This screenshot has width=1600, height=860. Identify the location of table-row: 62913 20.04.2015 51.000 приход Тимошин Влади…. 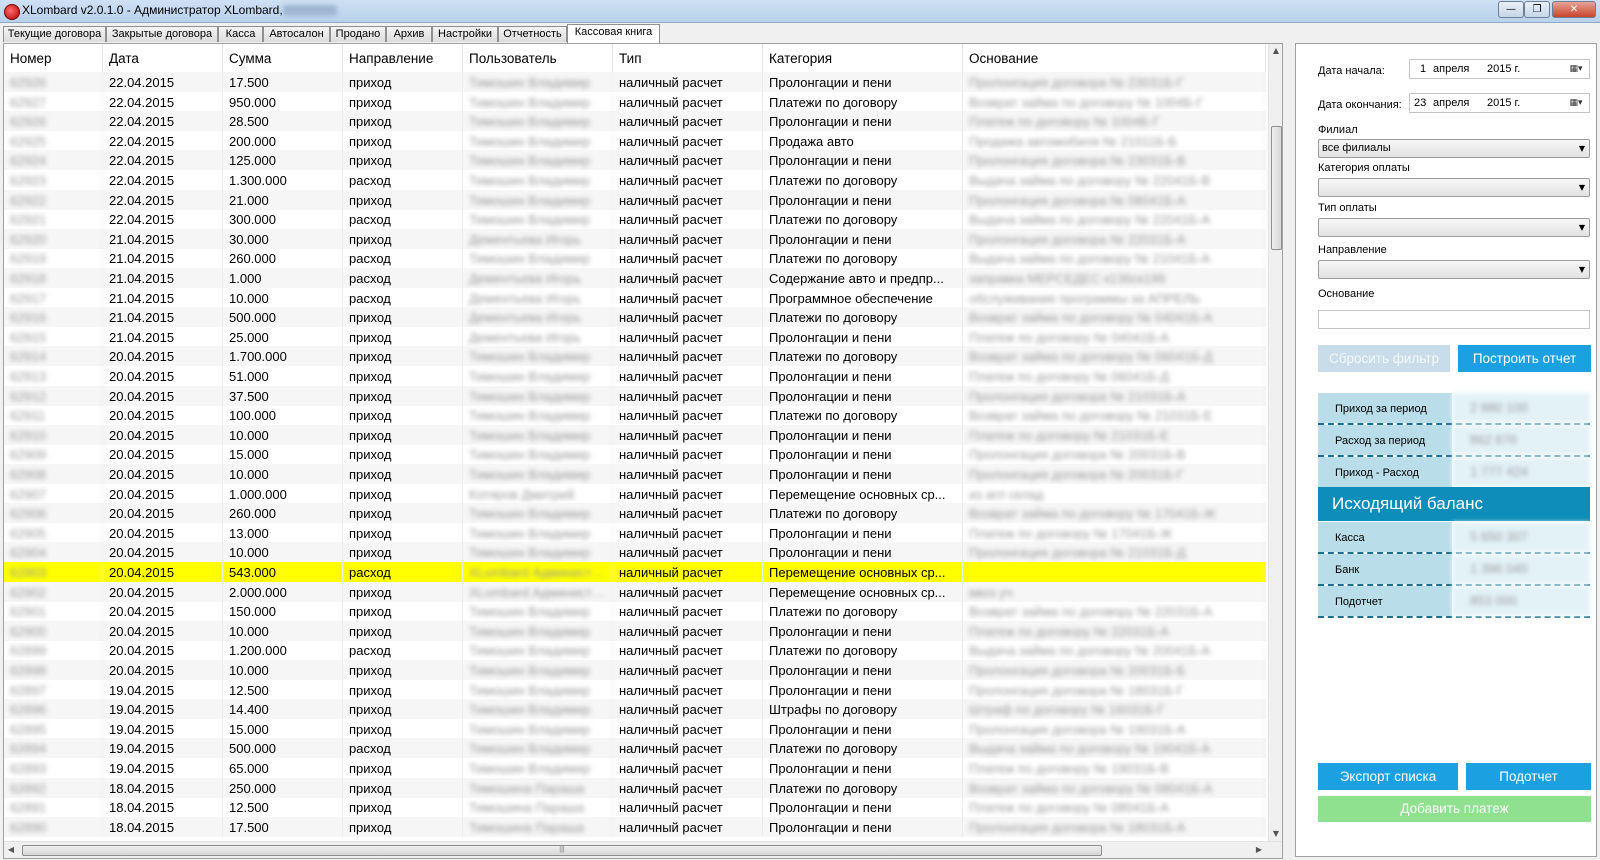
(635, 376).